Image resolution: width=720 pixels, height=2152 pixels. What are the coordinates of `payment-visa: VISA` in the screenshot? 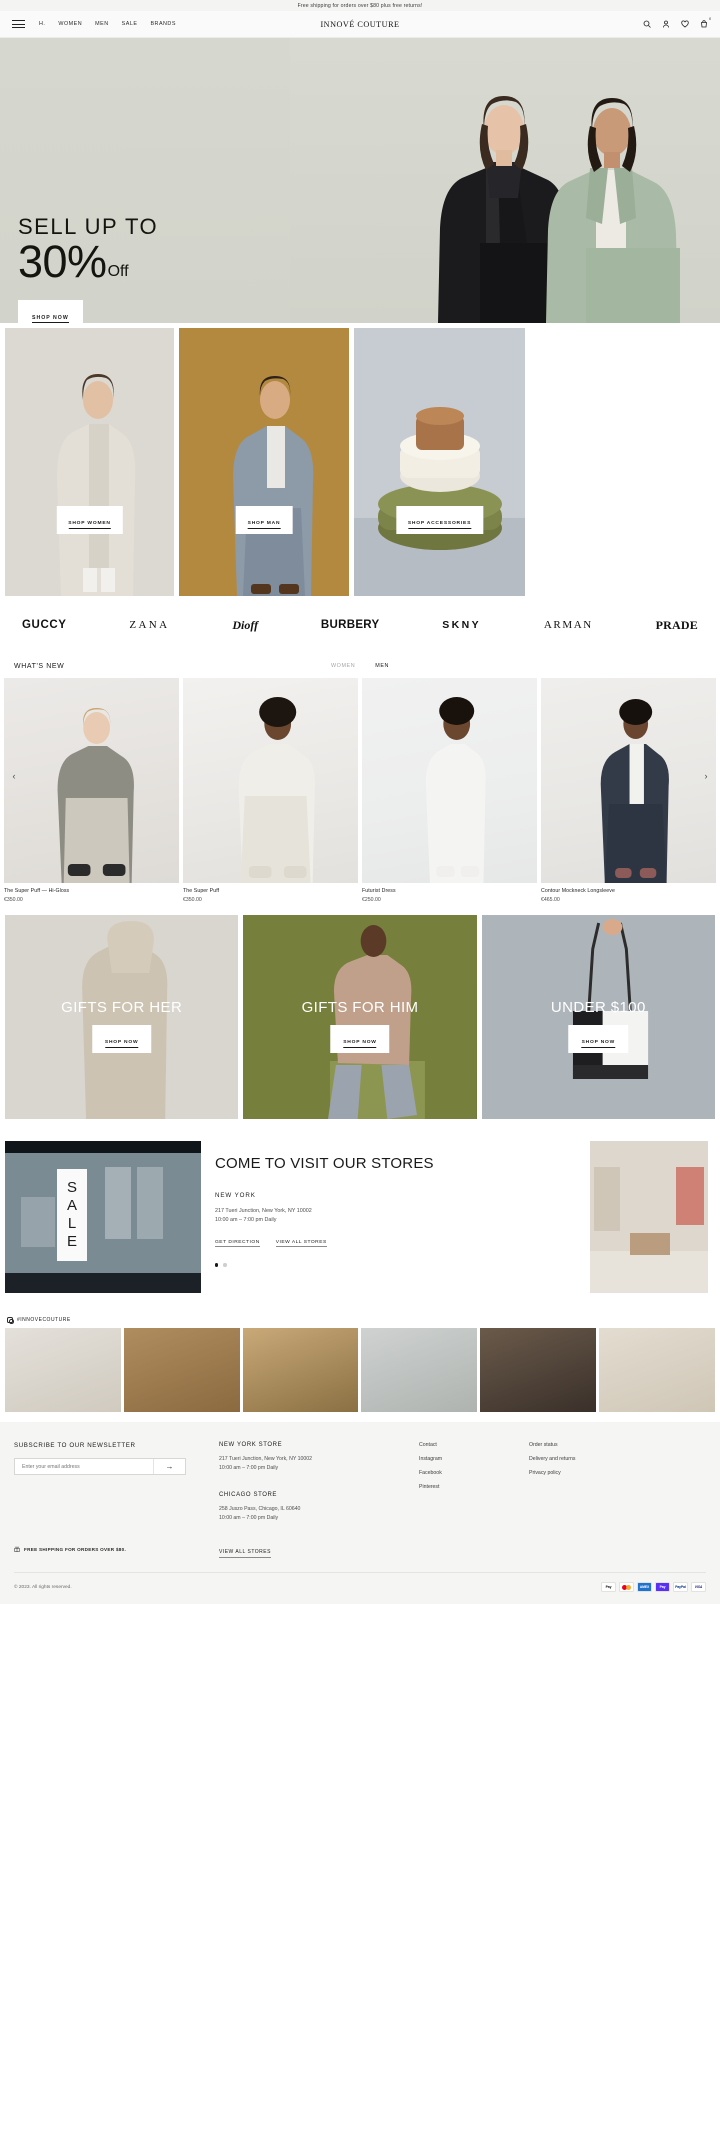 It's located at (698, 1587).